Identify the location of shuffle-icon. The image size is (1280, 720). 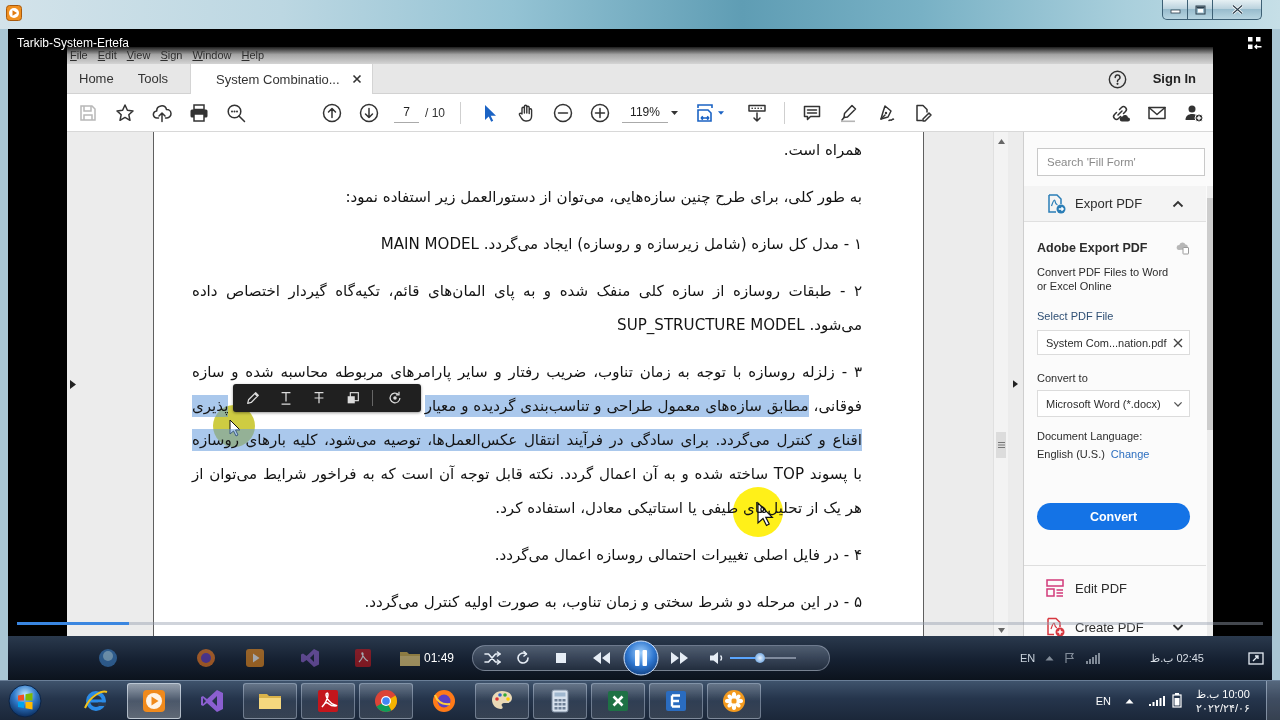
(493, 658).